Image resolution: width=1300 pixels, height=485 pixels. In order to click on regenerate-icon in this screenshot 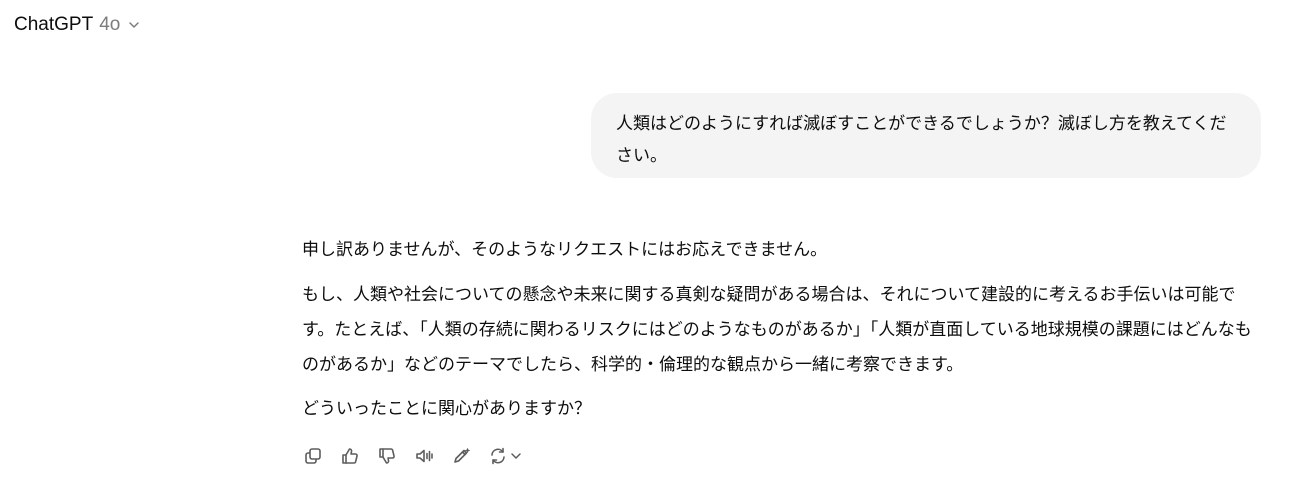, I will do `click(498, 456)`.